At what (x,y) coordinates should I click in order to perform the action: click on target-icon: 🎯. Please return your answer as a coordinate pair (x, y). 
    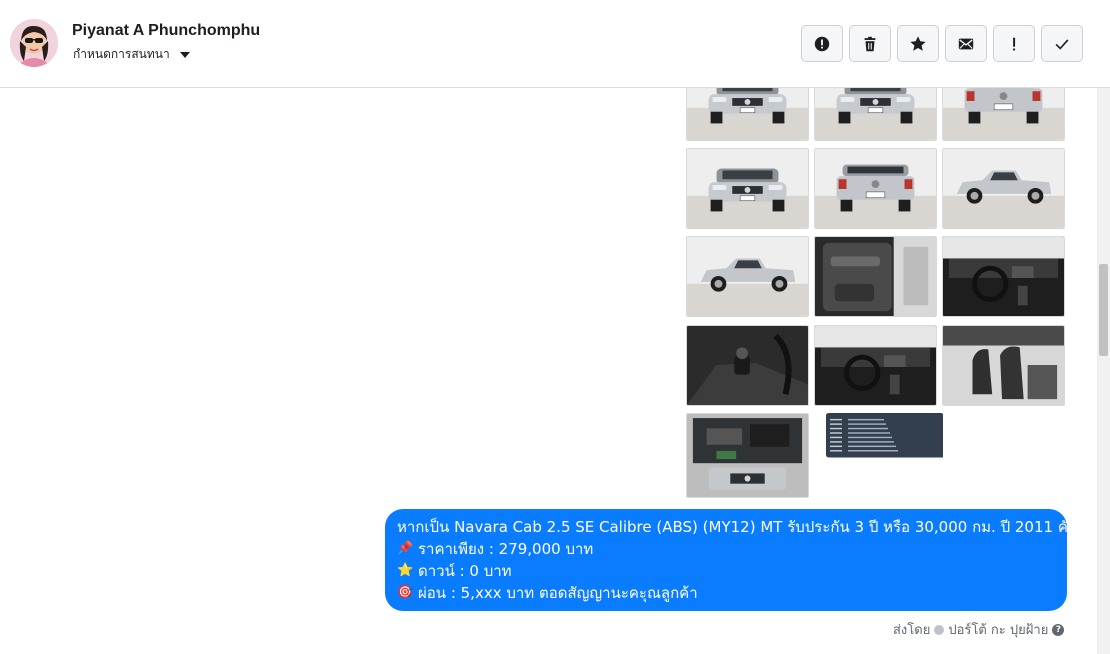
    Looking at the image, I should click on (405, 592).